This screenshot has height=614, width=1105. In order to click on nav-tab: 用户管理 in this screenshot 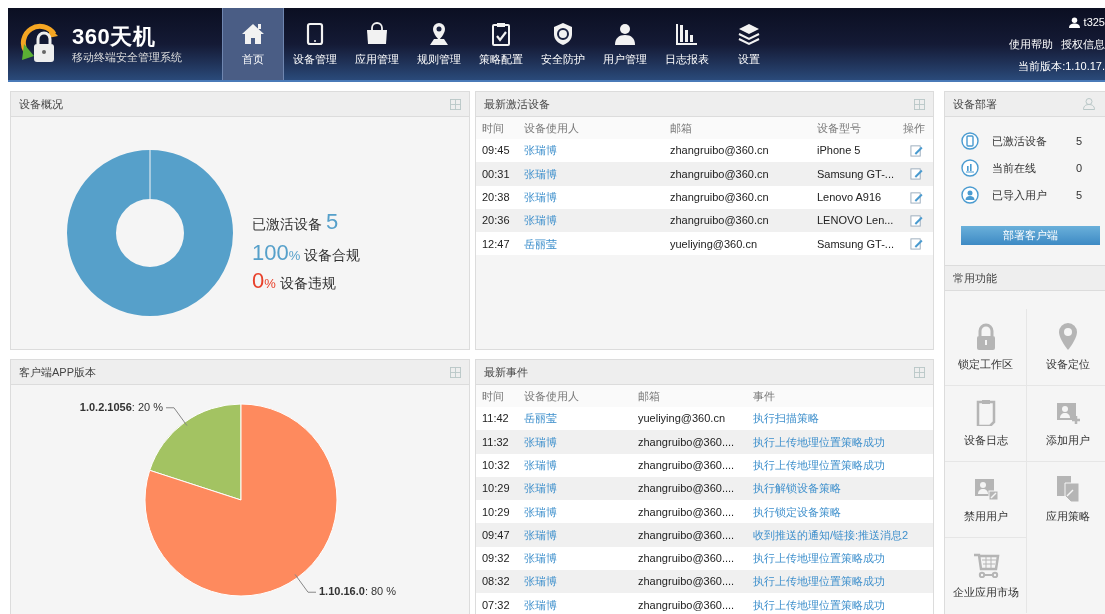, I will do `click(625, 44)`.